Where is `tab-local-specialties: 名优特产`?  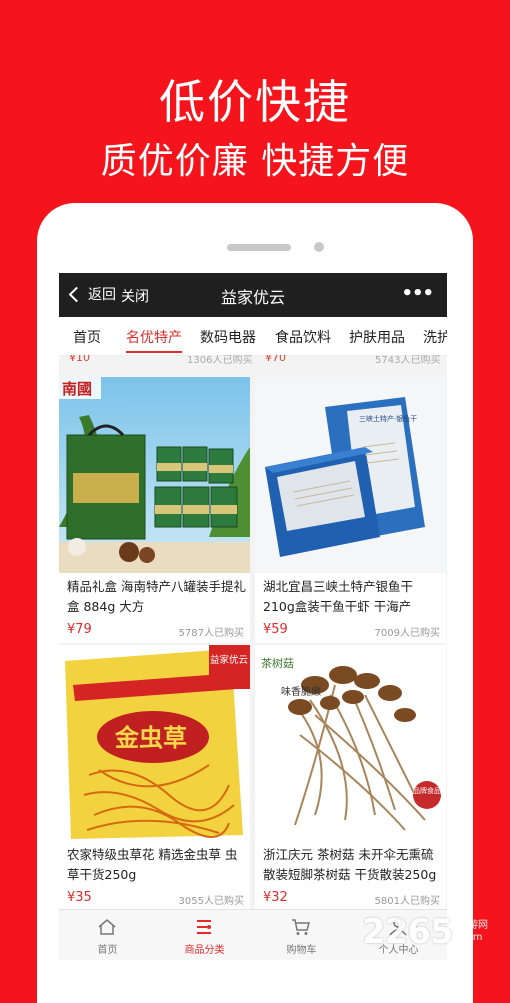
tab-local-specialties: 名优特产 is located at coordinates (154, 340).